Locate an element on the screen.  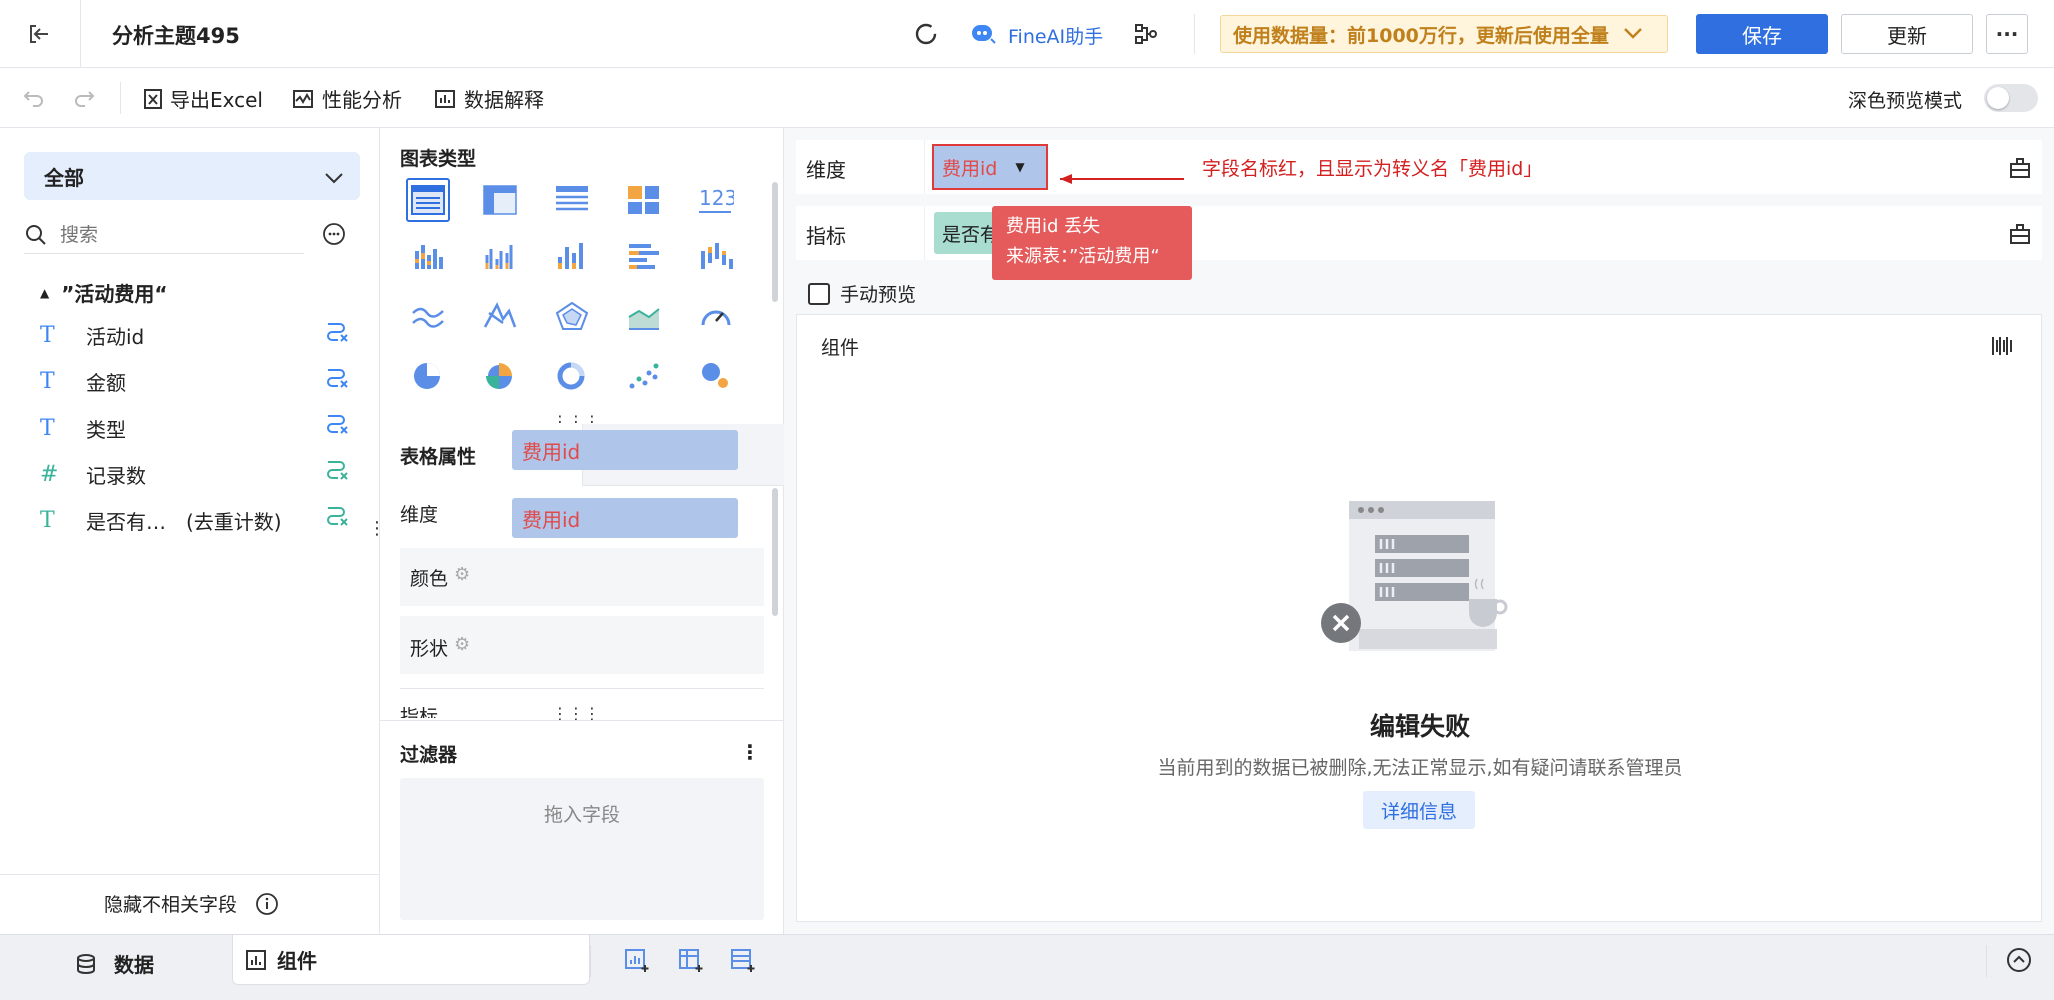
barcode-icon is located at coordinates (2002, 346).